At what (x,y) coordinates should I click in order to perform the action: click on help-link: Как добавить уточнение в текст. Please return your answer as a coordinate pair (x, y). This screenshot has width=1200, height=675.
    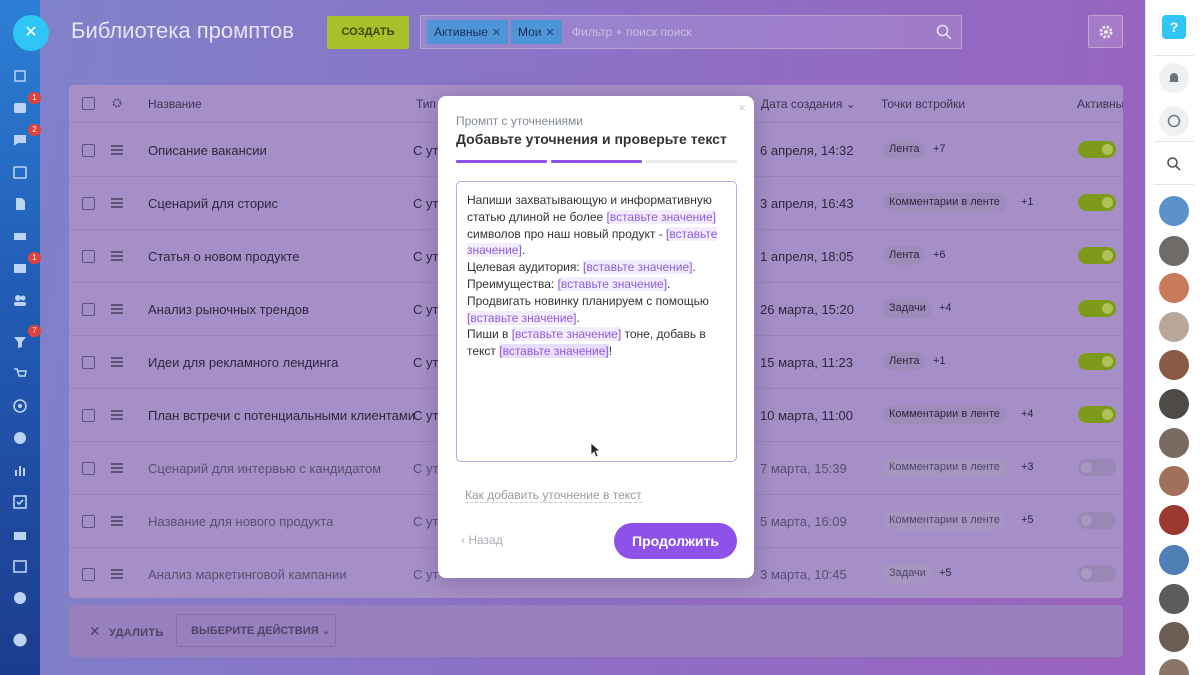
    Looking at the image, I should click on (553, 495).